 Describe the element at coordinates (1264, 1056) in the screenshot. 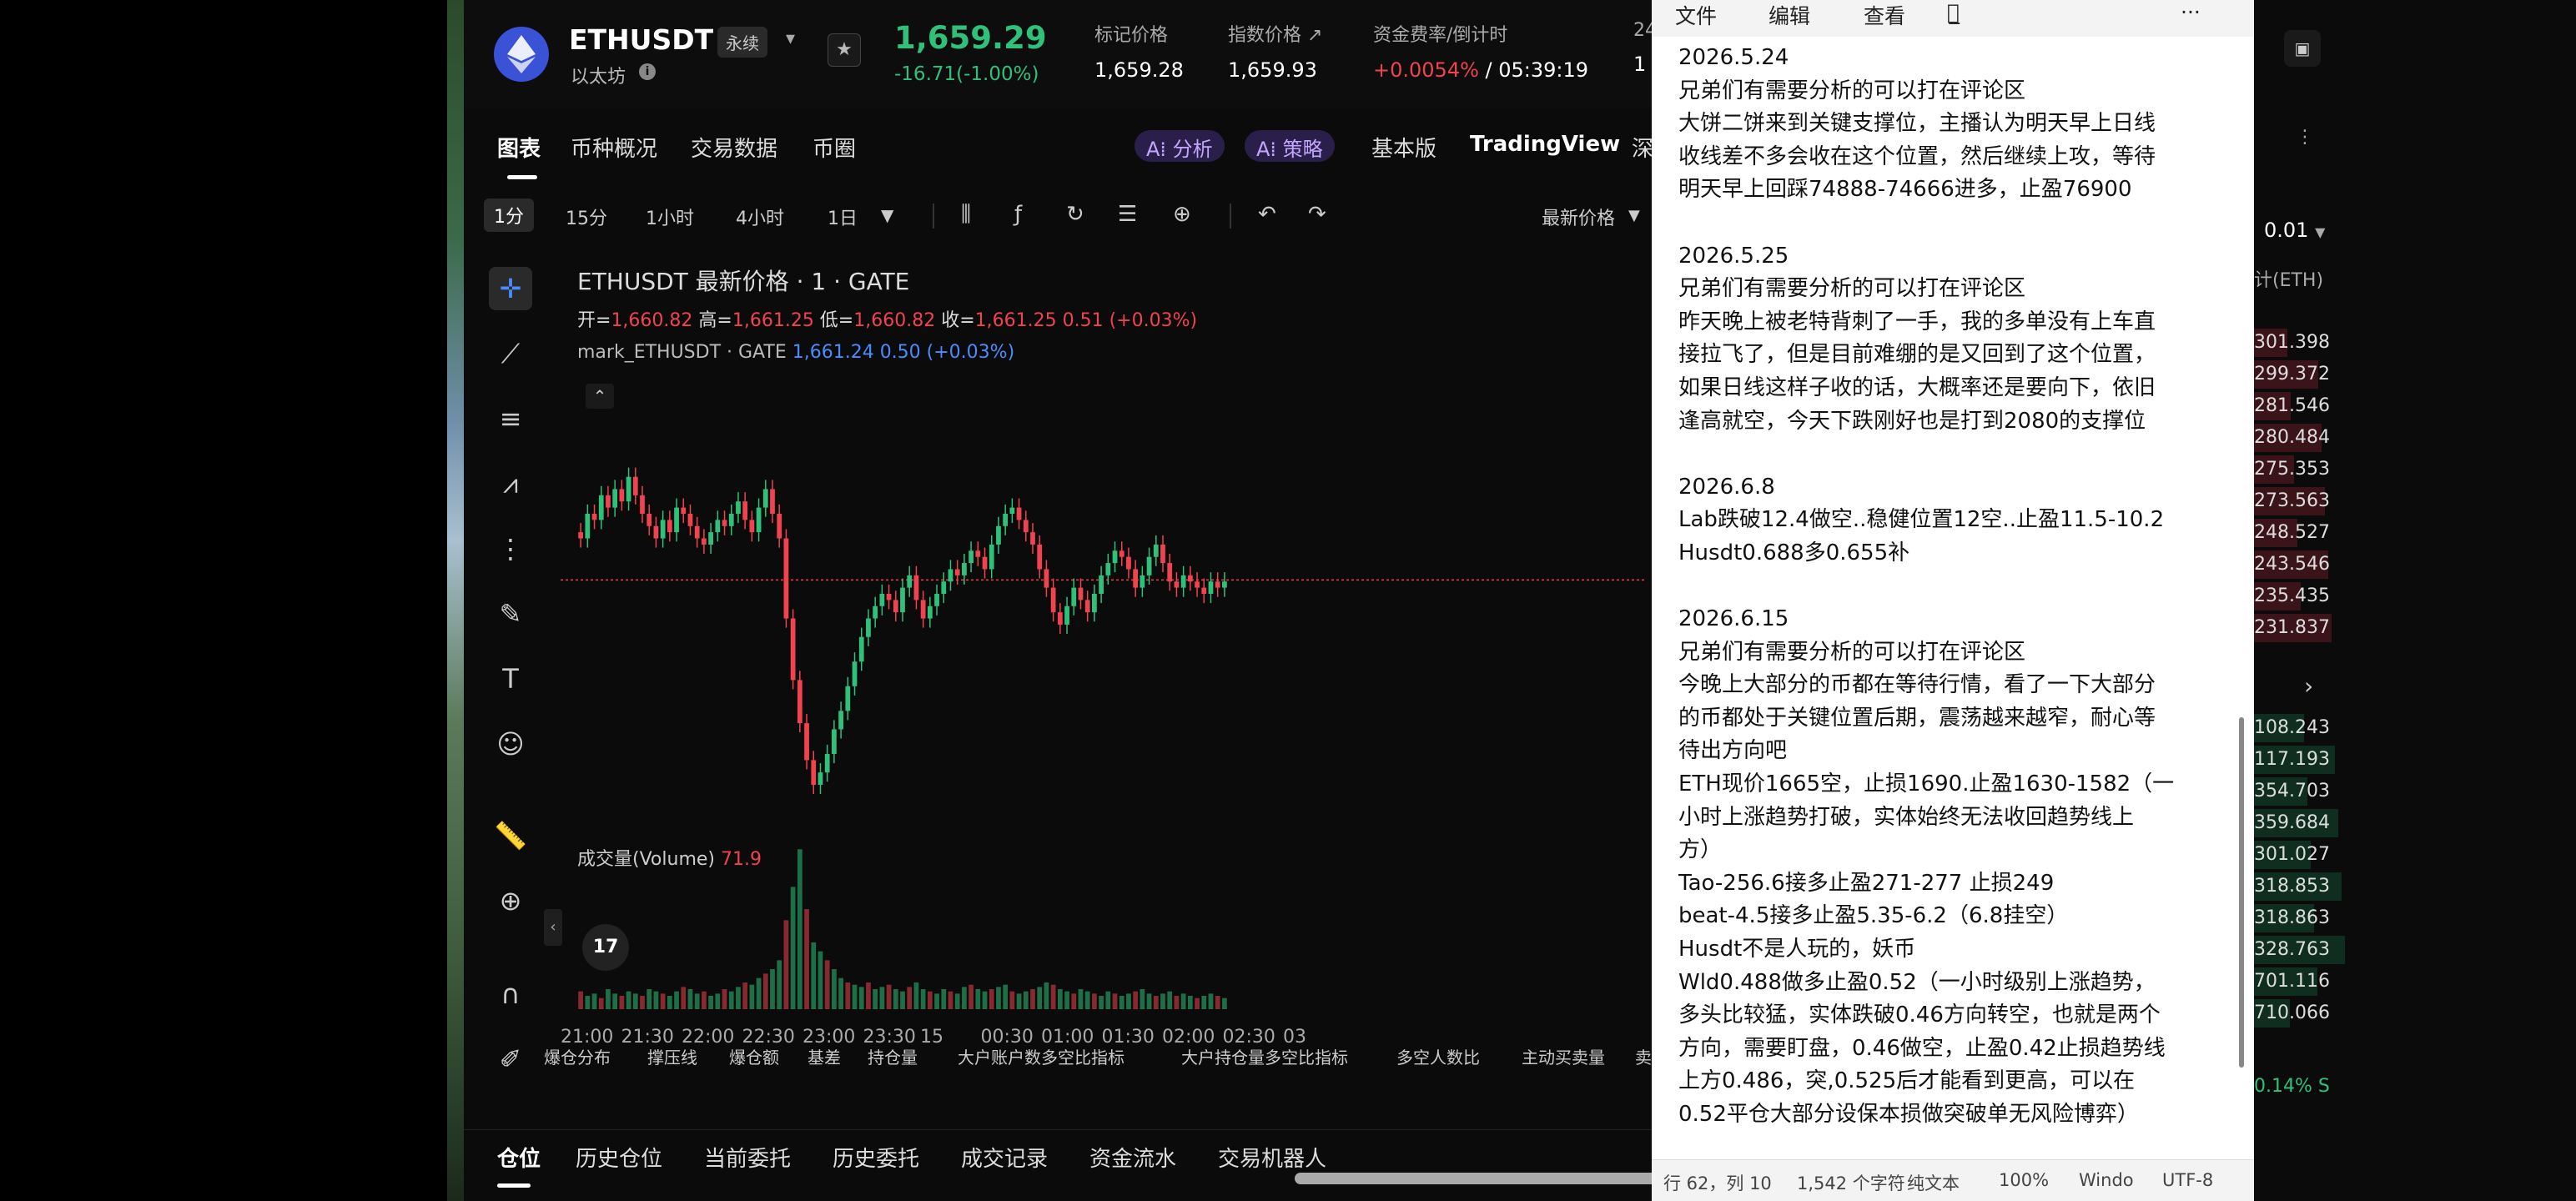

I see `indicator-6: 大户持仓量多空比指标` at that location.